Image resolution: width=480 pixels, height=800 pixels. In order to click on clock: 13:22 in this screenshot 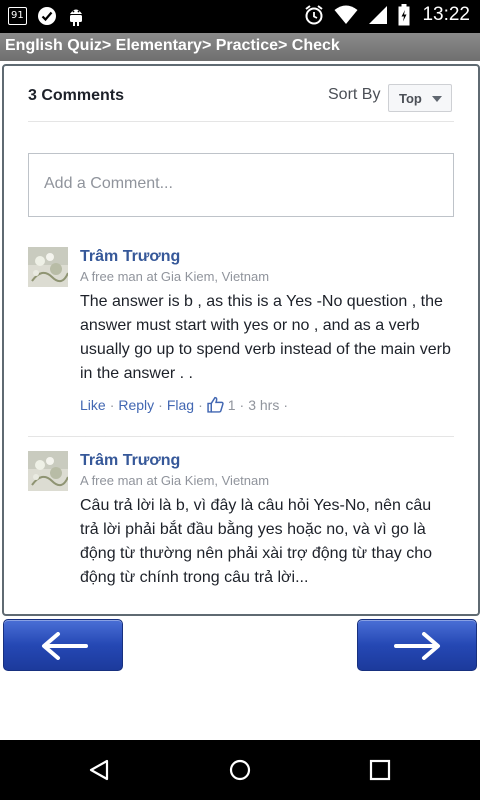, I will do `click(446, 14)`.